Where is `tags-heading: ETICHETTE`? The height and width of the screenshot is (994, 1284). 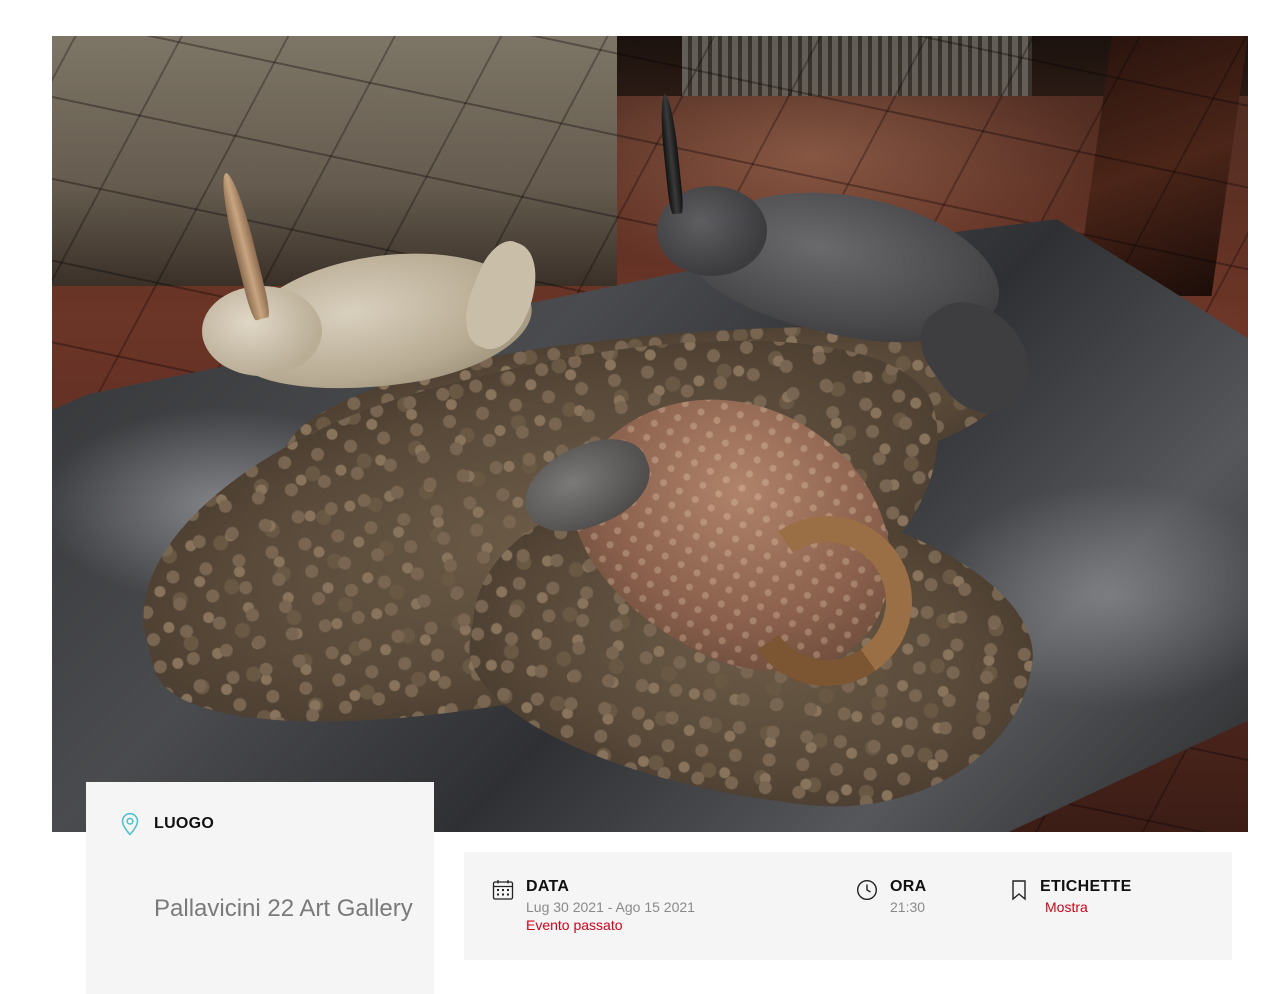
tags-heading: ETICHETTE is located at coordinates (1086, 886).